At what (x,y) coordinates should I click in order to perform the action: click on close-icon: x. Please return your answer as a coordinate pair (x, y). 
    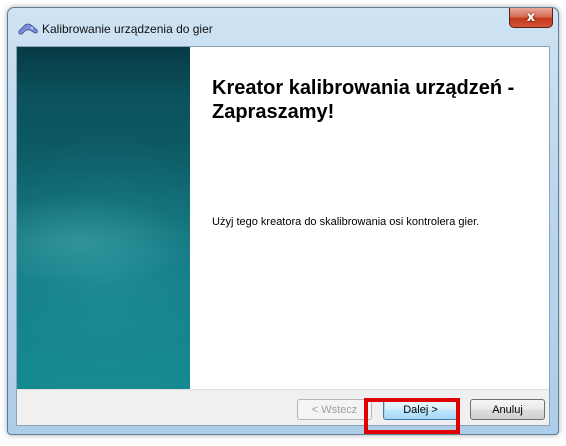
    Looking at the image, I should click on (531, 17).